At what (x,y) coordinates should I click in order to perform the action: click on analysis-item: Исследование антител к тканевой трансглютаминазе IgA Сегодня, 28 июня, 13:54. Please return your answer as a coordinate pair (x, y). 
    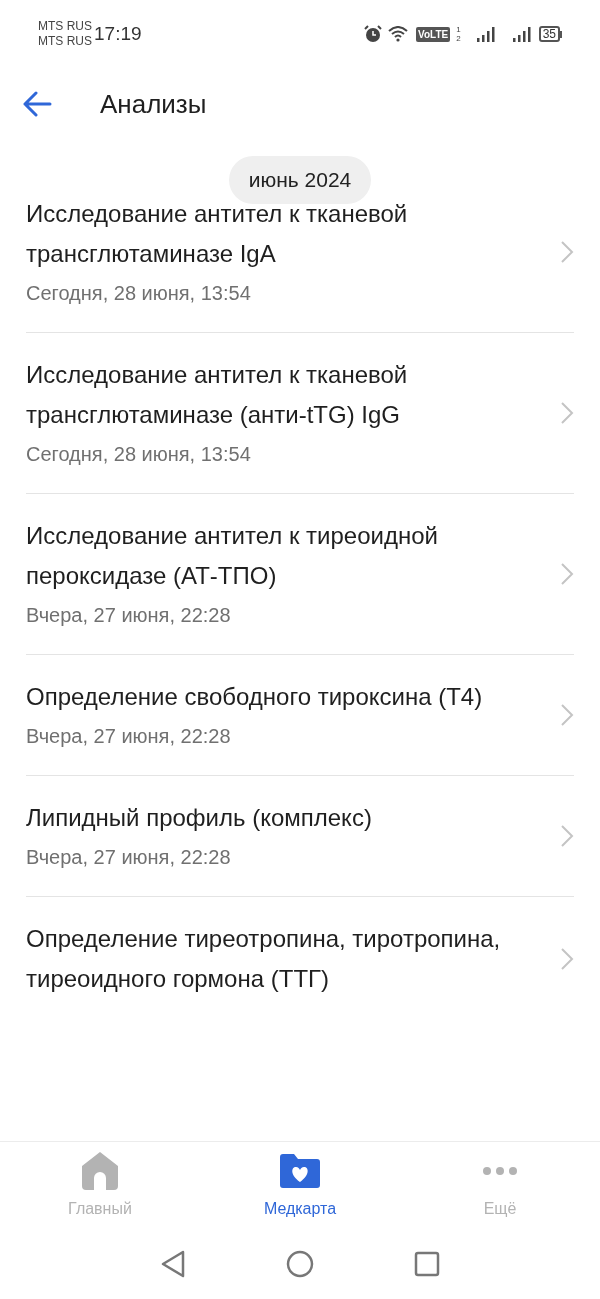
    Looking at the image, I should click on (300, 261).